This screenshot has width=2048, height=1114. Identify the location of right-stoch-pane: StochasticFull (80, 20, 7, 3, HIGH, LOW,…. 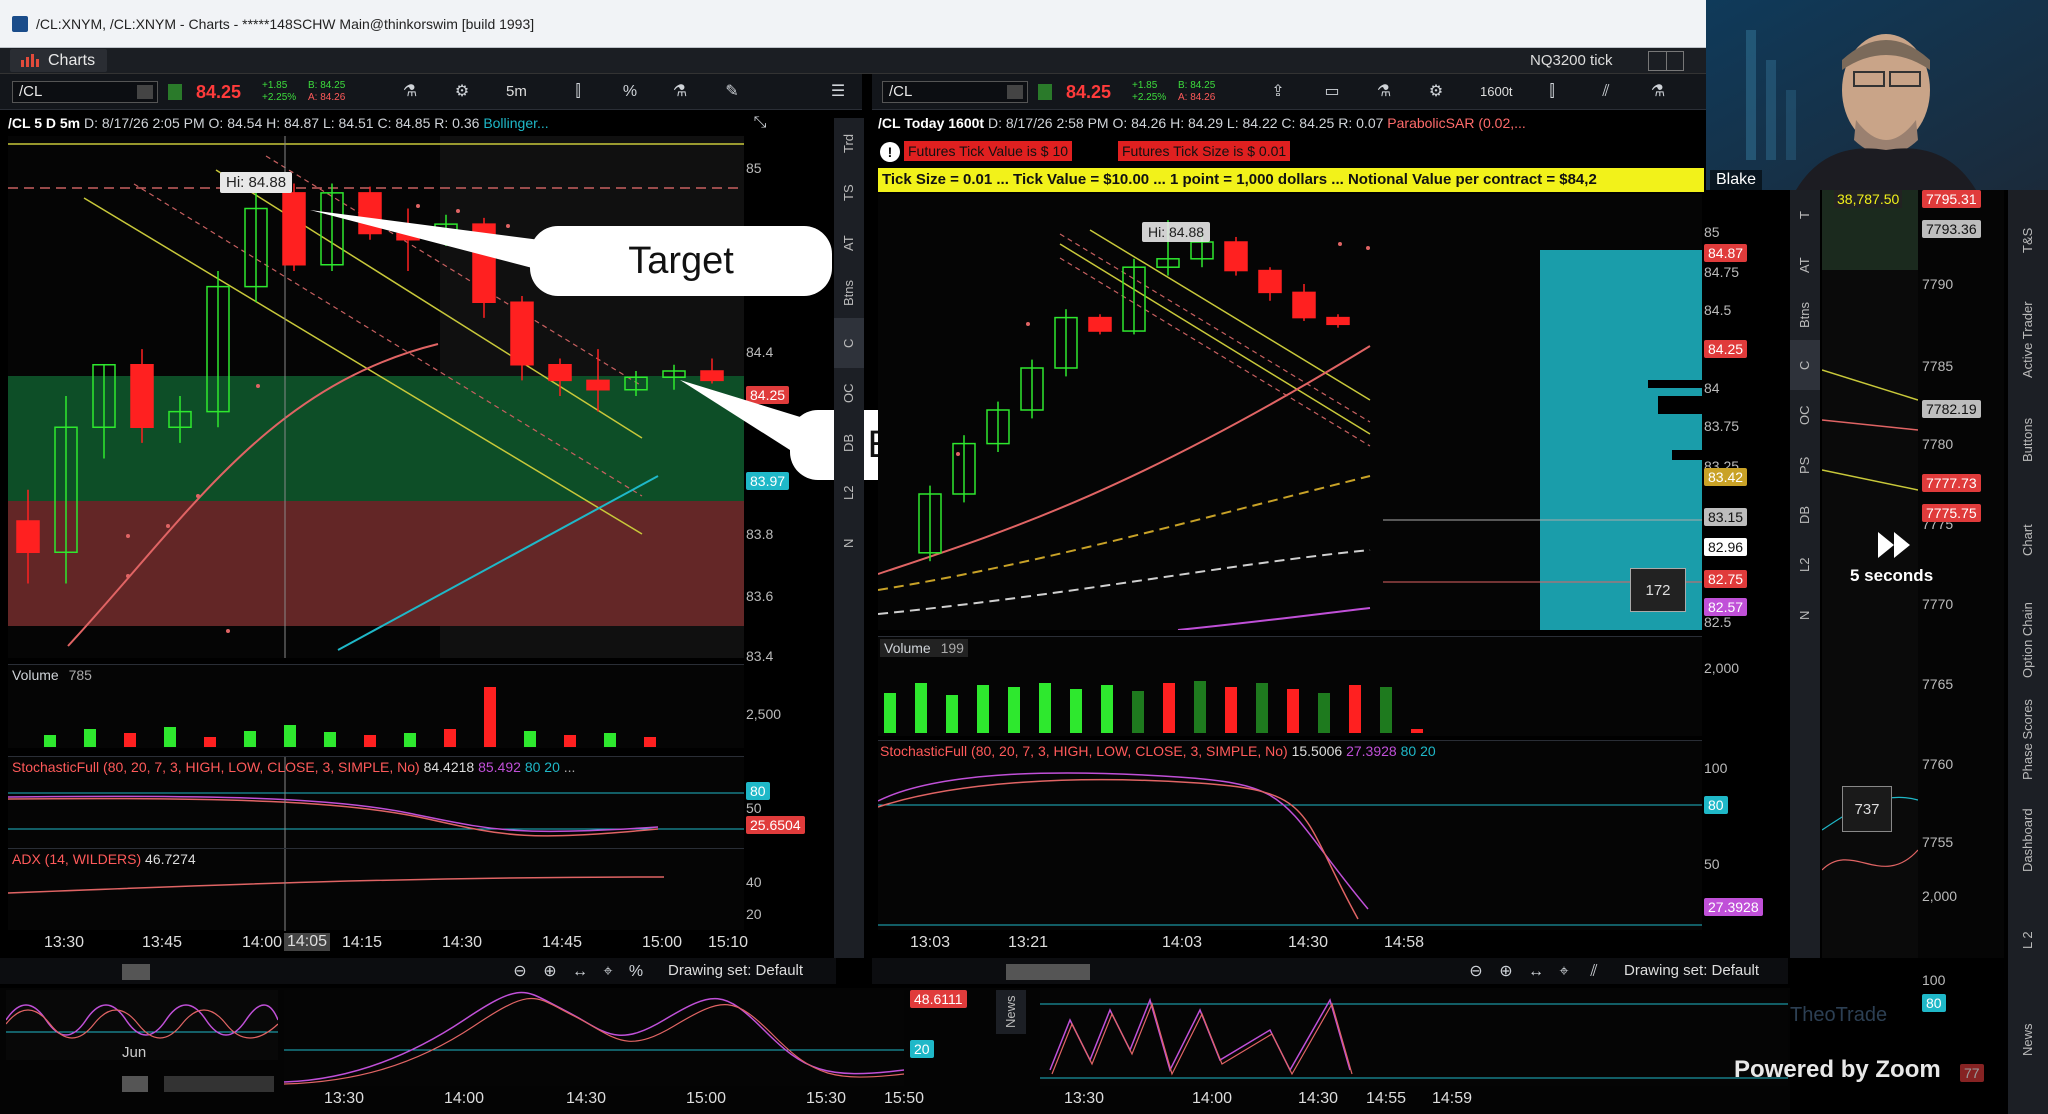
(1290, 835).